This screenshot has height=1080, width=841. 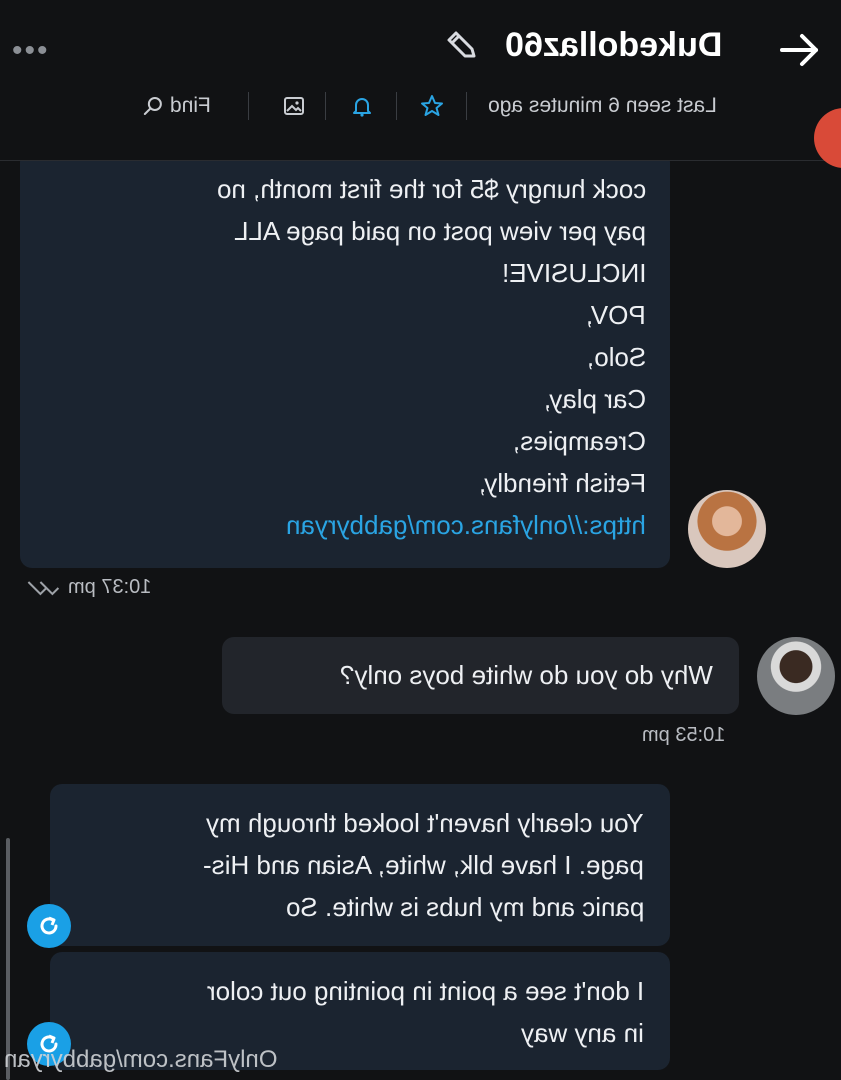 I want to click on find-button: Find, so click(x=176, y=106).